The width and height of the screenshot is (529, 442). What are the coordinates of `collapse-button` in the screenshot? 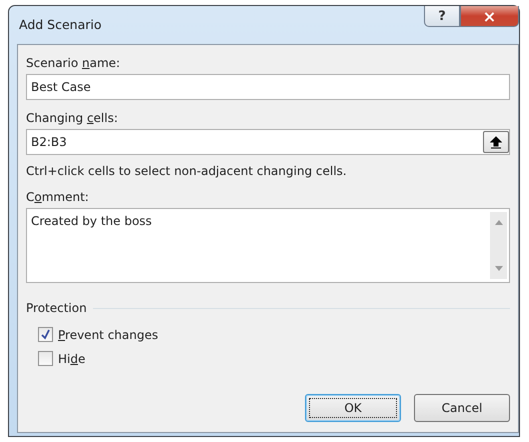 It's located at (496, 142).